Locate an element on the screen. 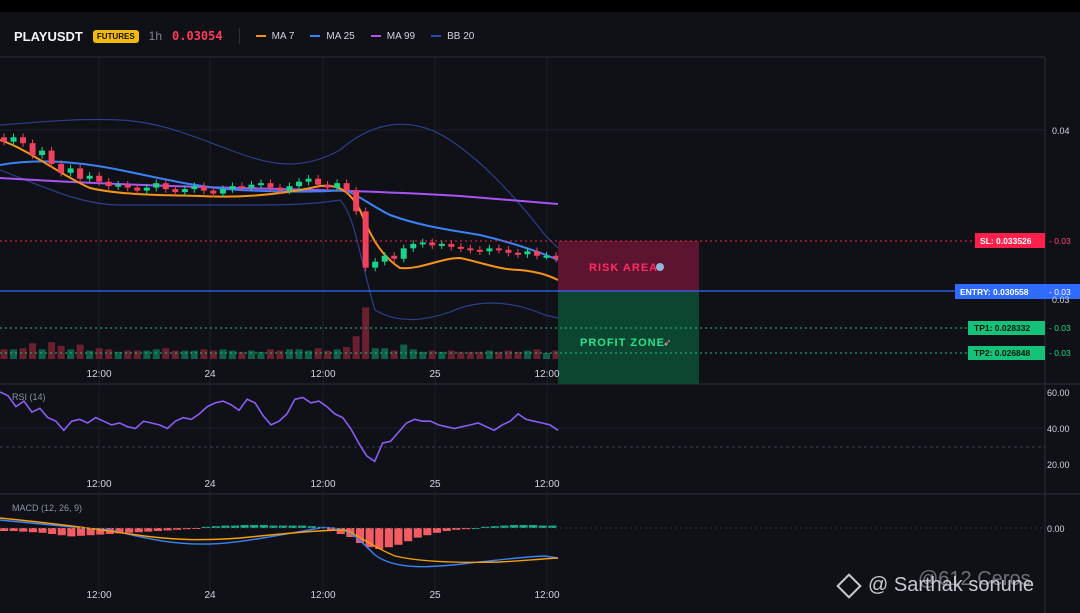 Image resolution: width=1080 pixels, height=613 pixels. shield-icon is located at coordinates (660, 267).